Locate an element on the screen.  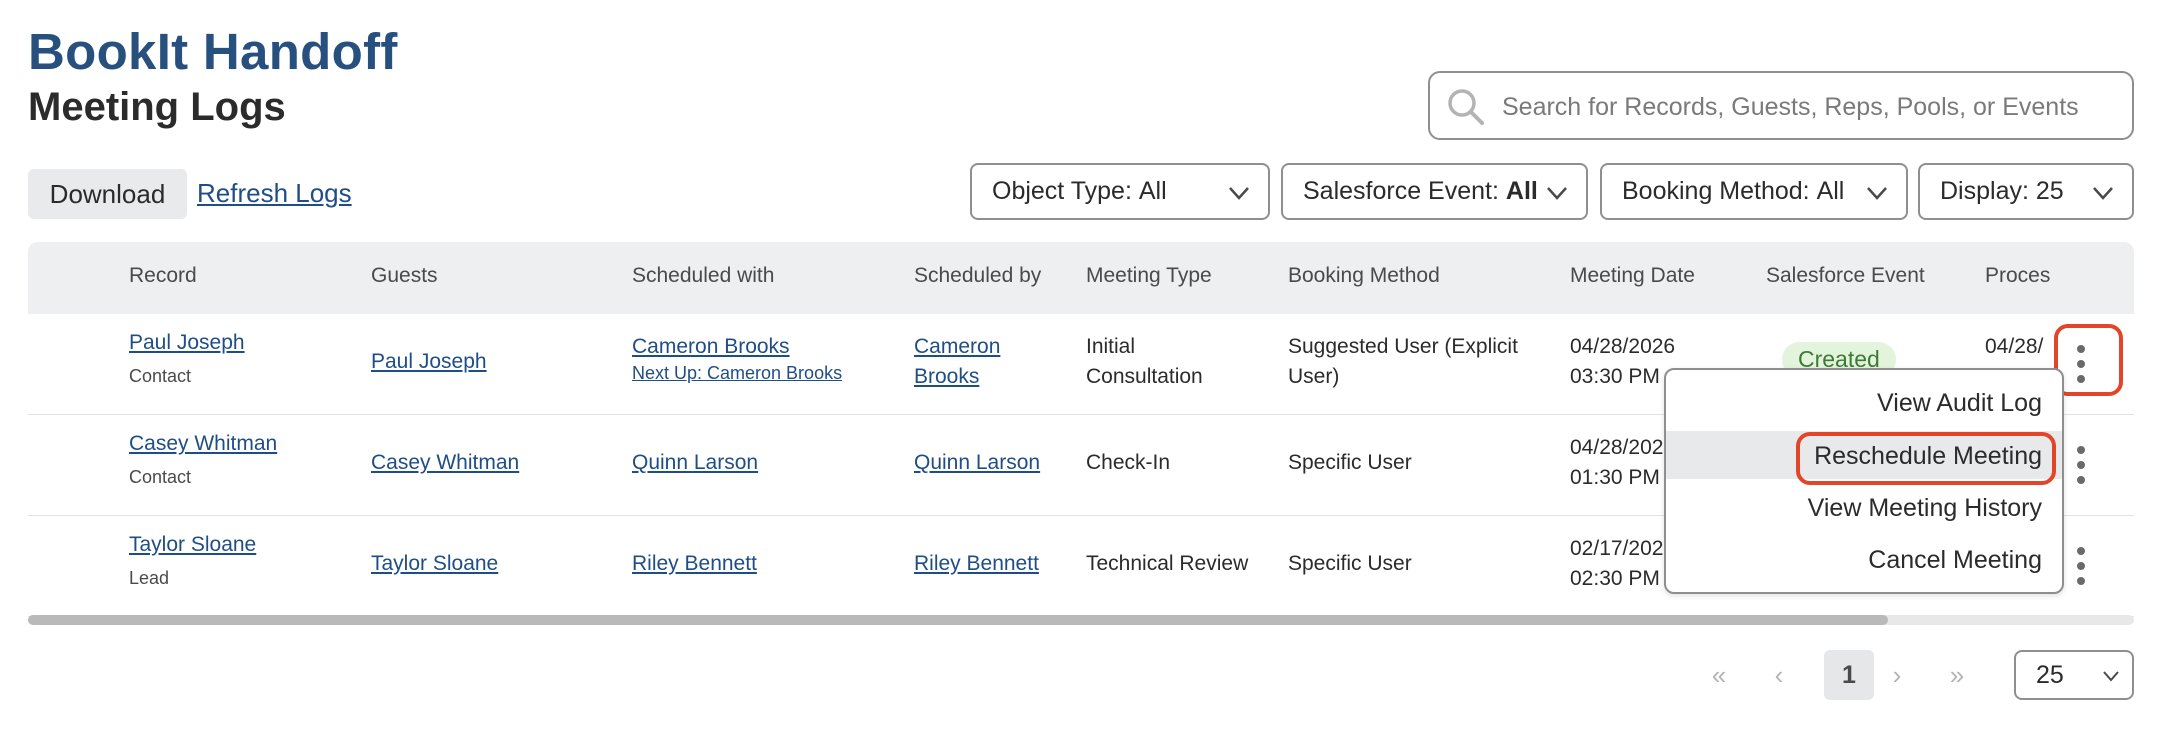
meeting-type: Initial is located at coordinates (1111, 346).